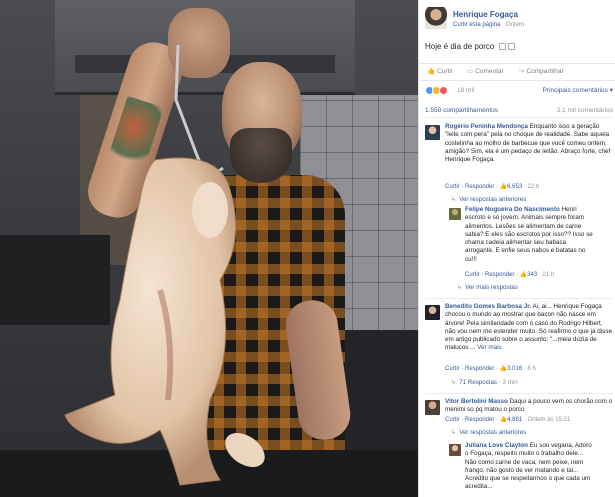  What do you see at coordinates (491, 287) in the screenshot?
I see `view-more-replies-label: Ver mais respostas` at bounding box center [491, 287].